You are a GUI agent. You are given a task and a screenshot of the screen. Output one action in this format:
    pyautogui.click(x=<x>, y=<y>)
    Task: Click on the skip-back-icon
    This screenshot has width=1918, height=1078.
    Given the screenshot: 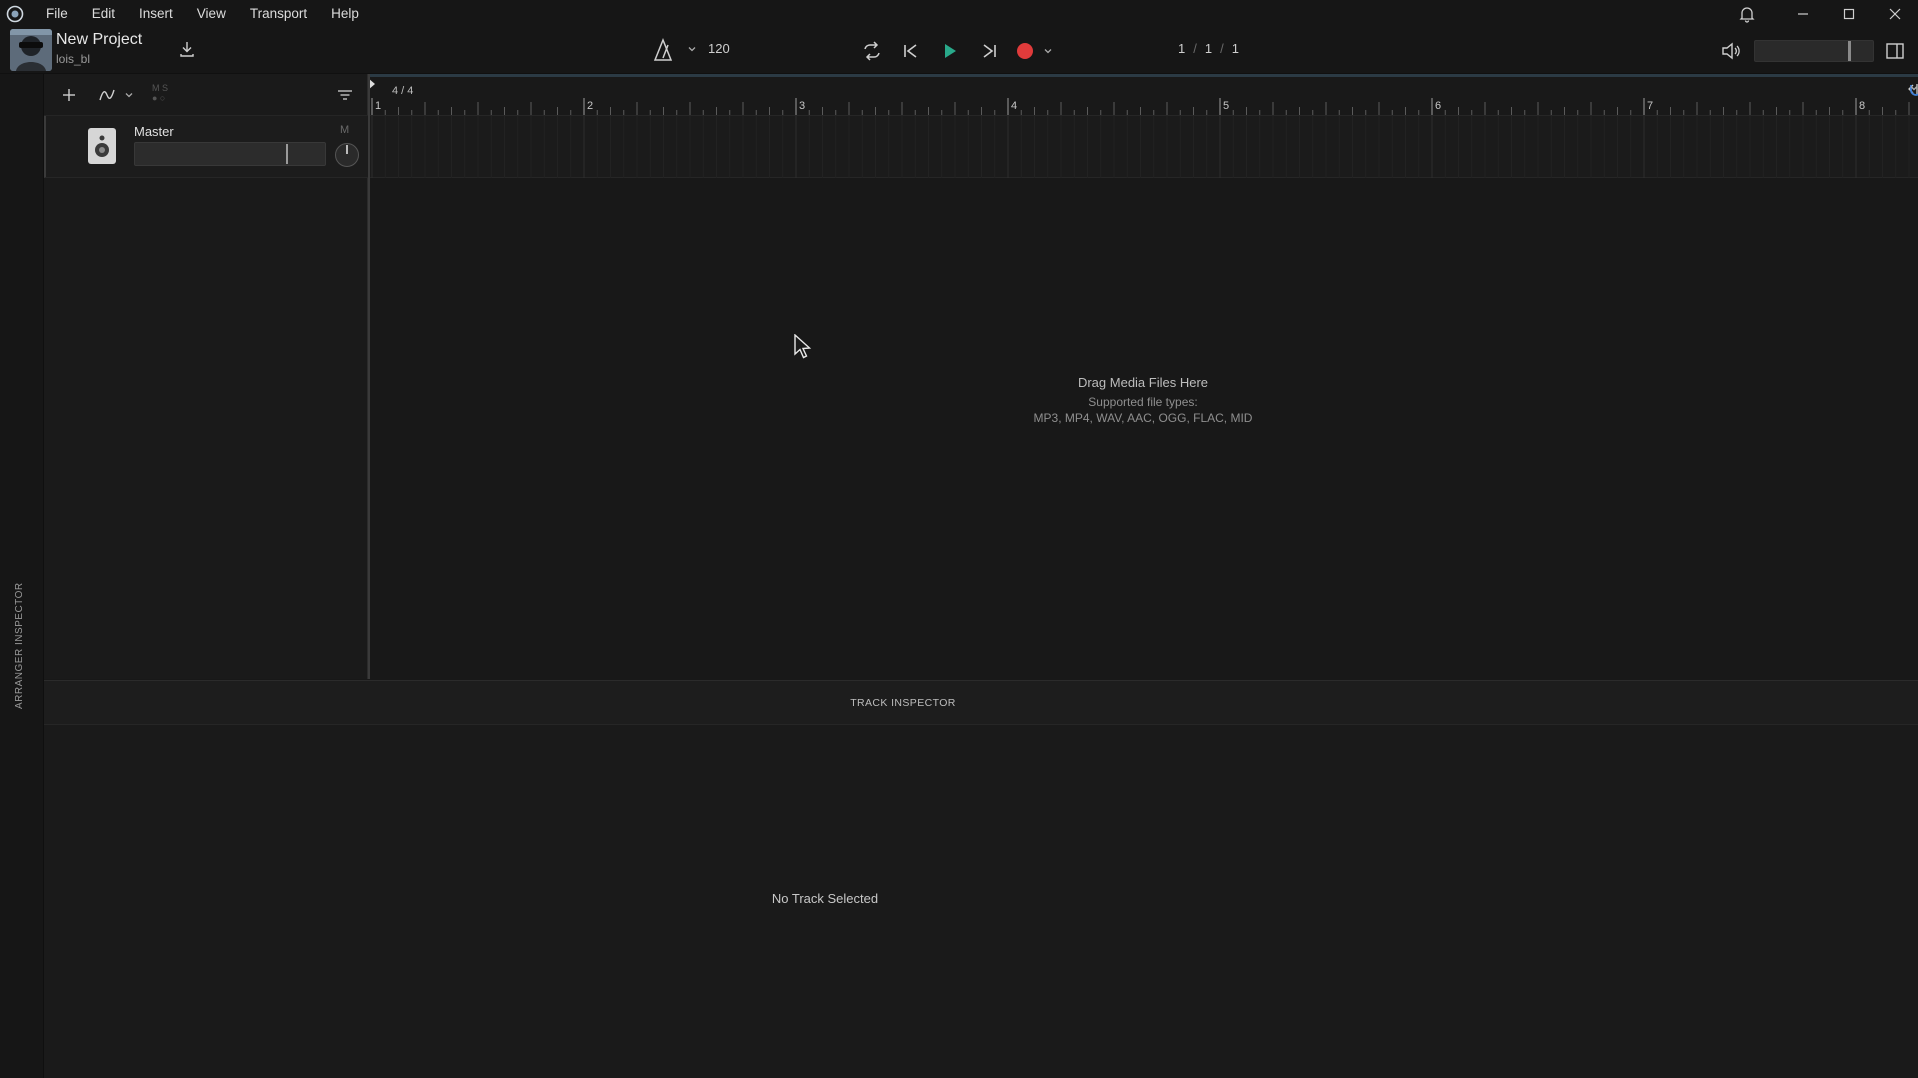 What is the action you would take?
    pyautogui.click(x=910, y=51)
    